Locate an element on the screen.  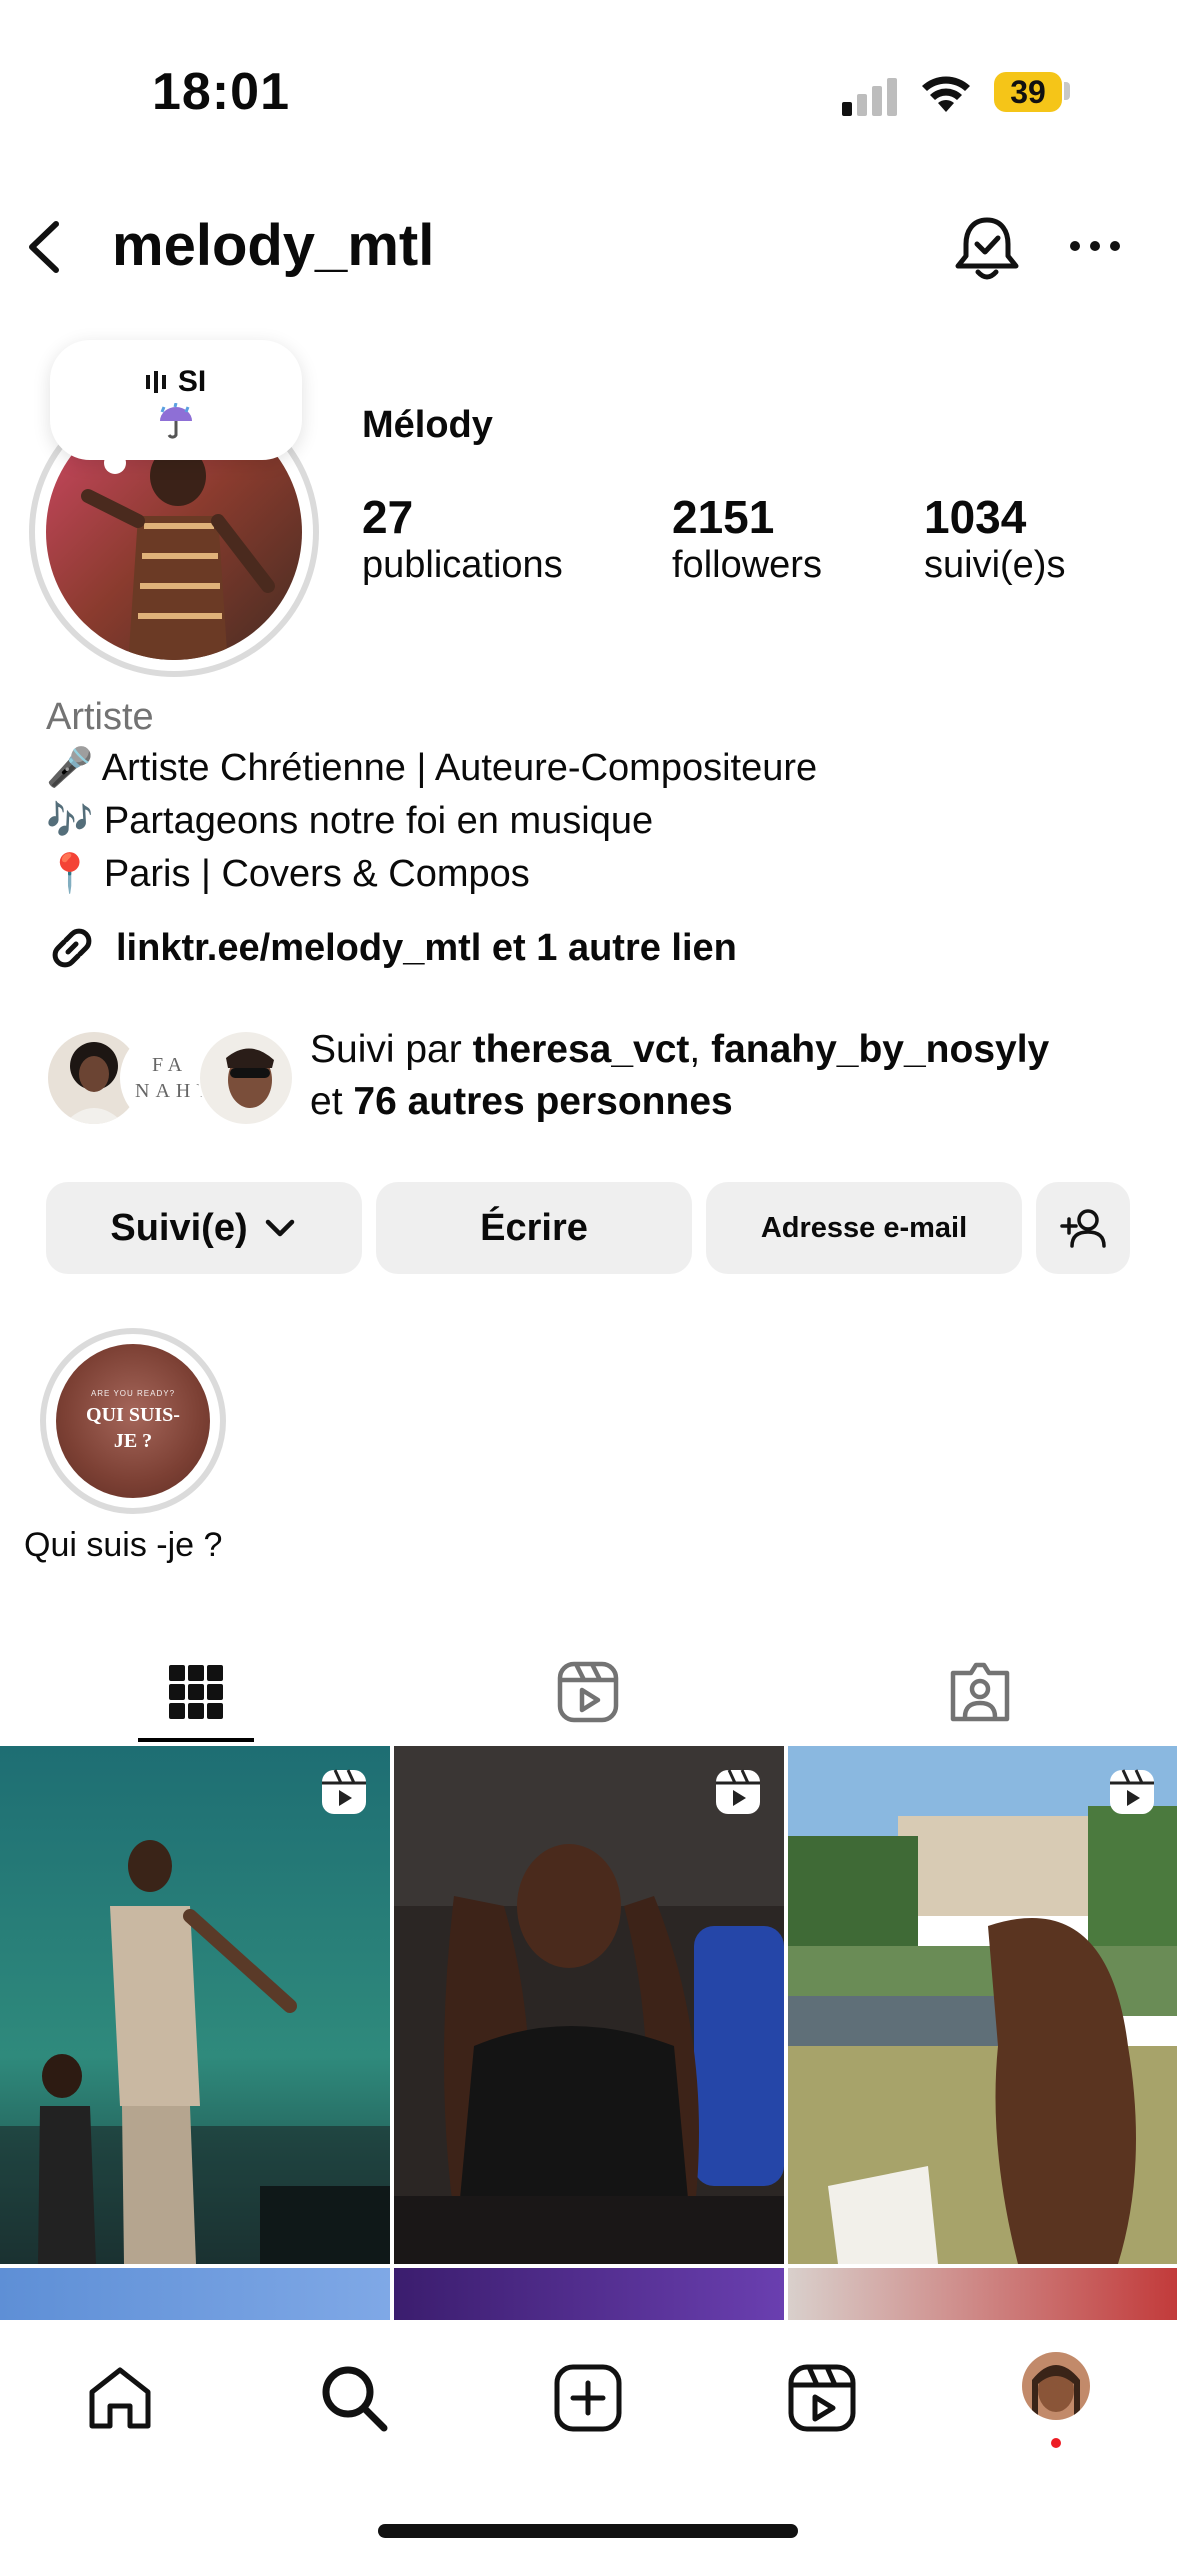
mutual-others-count: 76 autres personnes is located at coordinates (542, 1101).